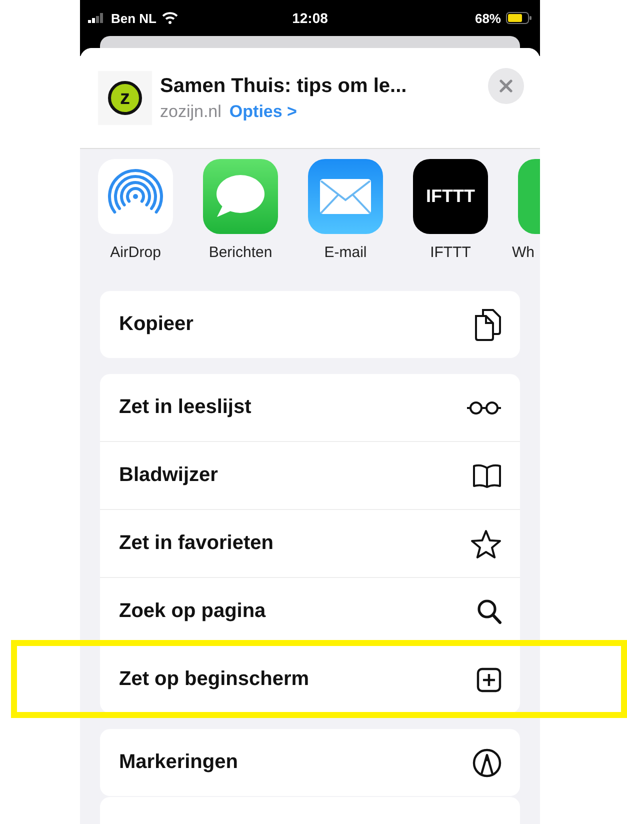 The image size is (627, 824). What do you see at coordinates (487, 18) in the screenshot?
I see `battery-percentage: 68%` at bounding box center [487, 18].